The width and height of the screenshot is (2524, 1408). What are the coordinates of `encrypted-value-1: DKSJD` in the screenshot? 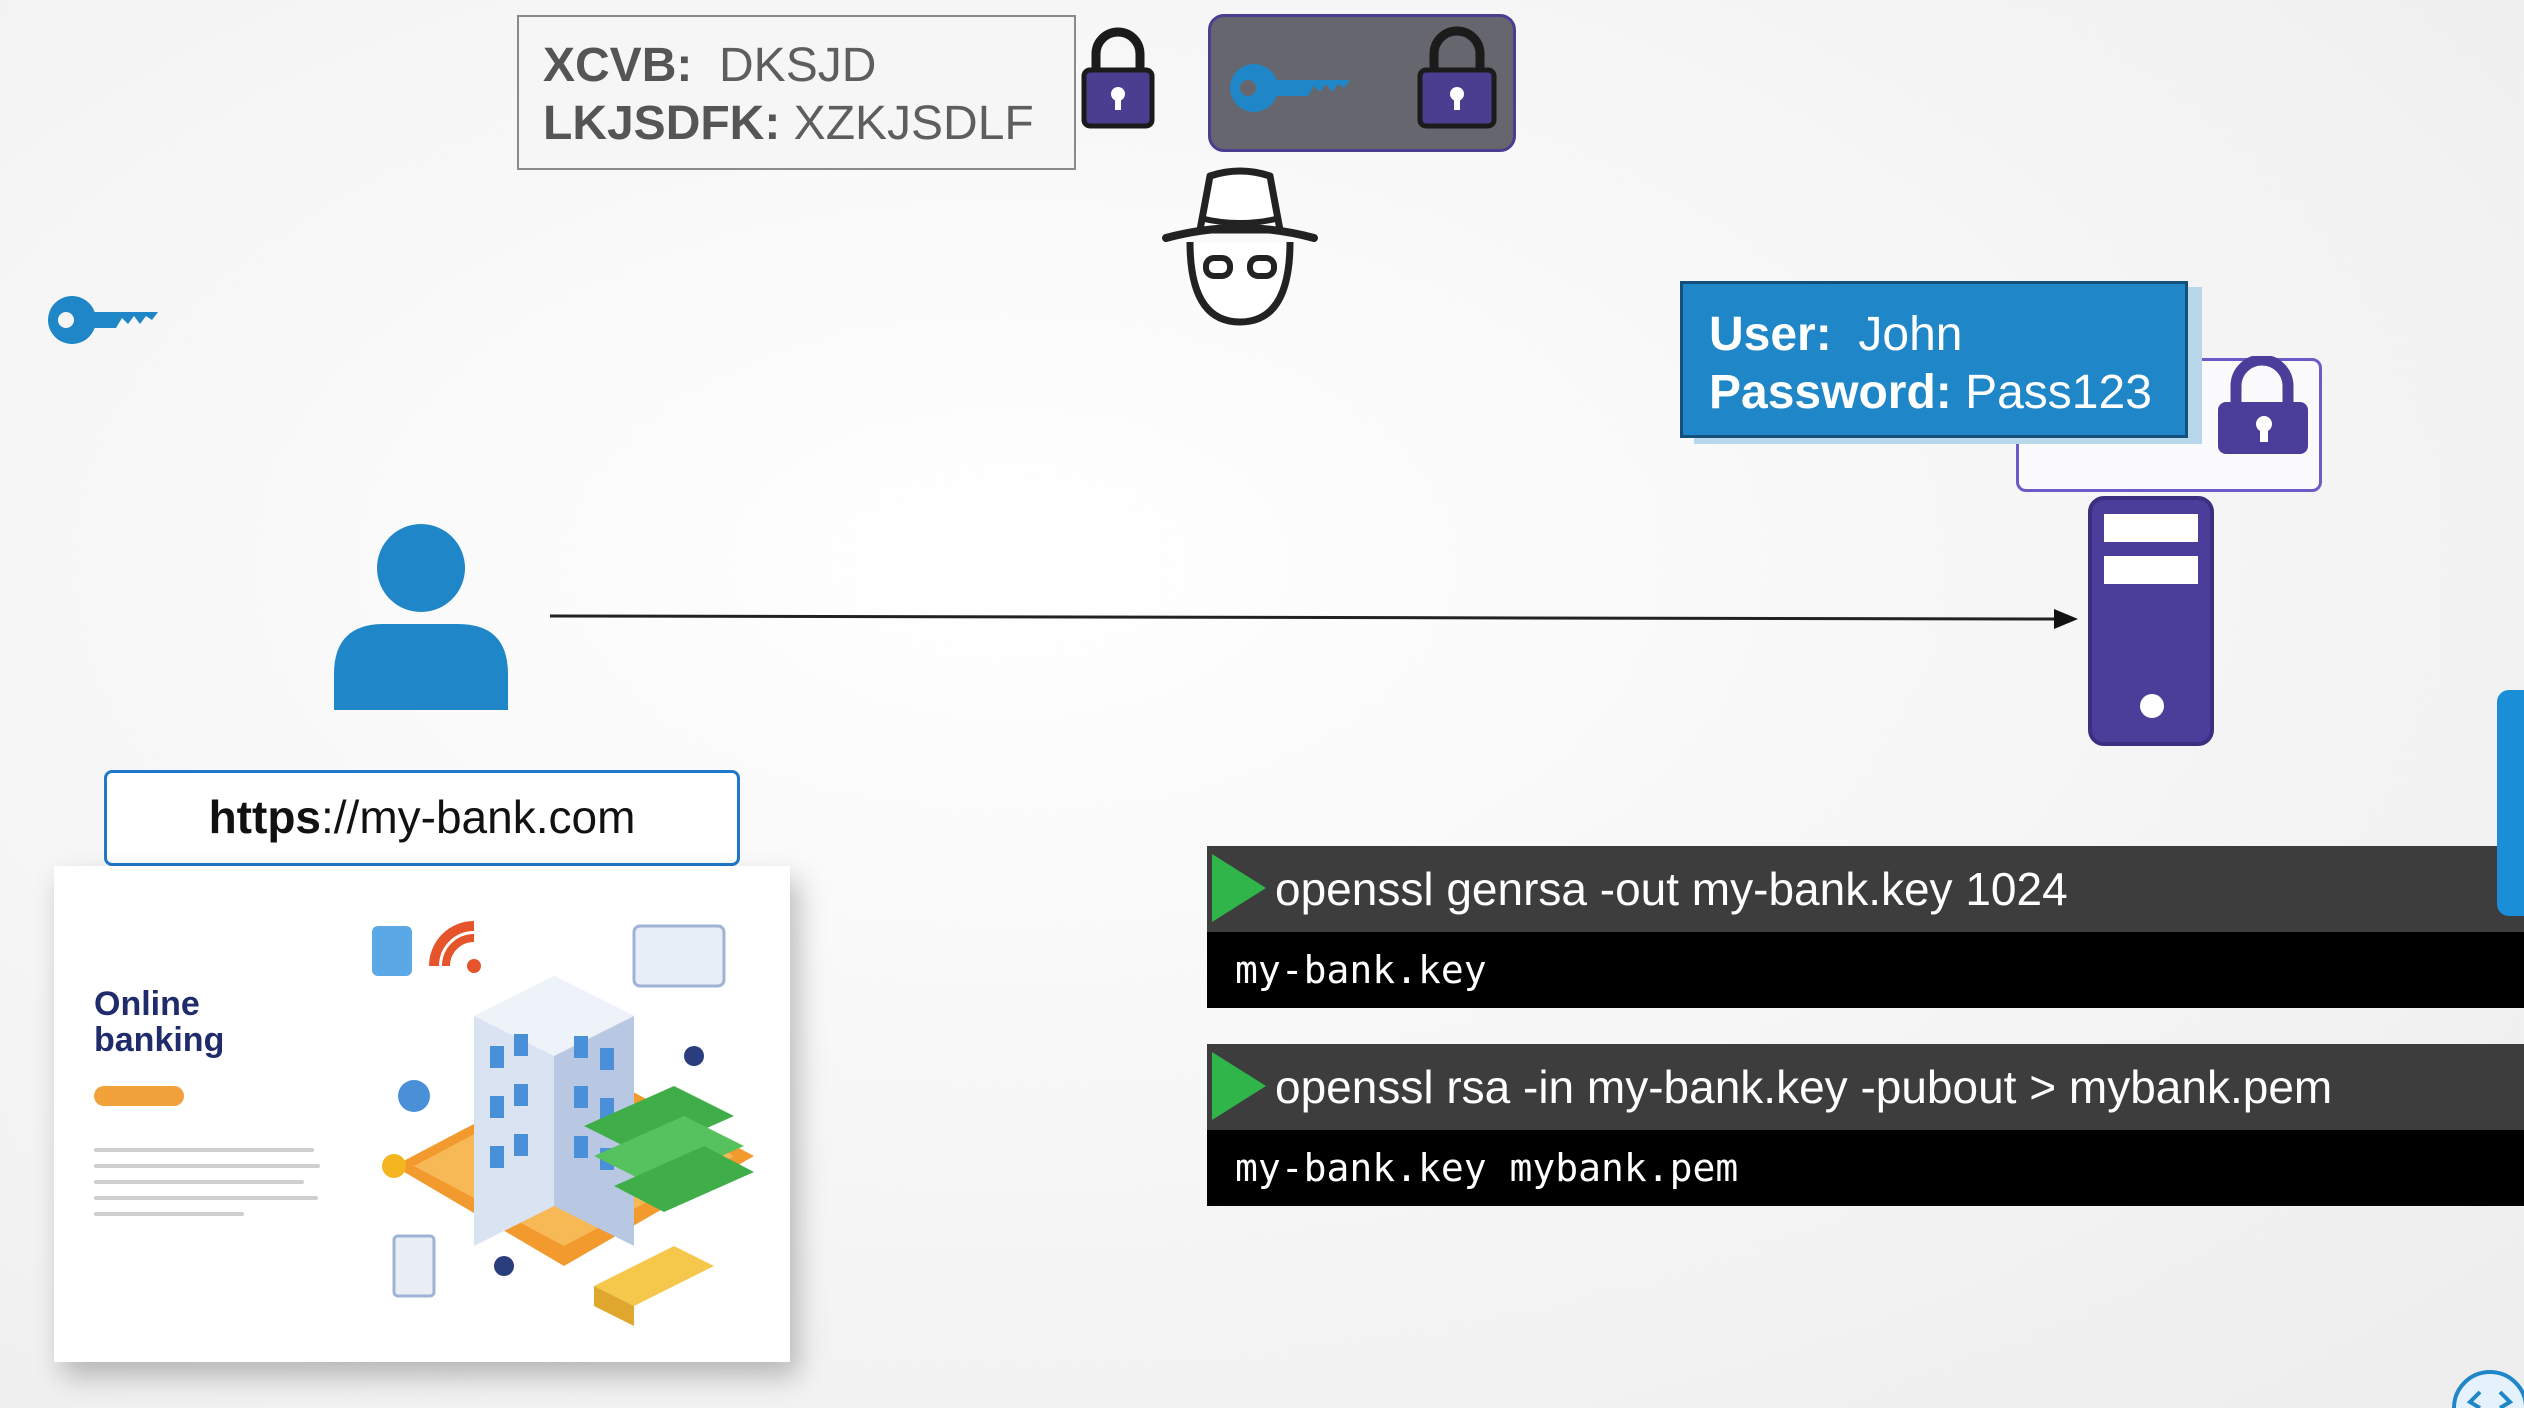 It's located at (798, 65).